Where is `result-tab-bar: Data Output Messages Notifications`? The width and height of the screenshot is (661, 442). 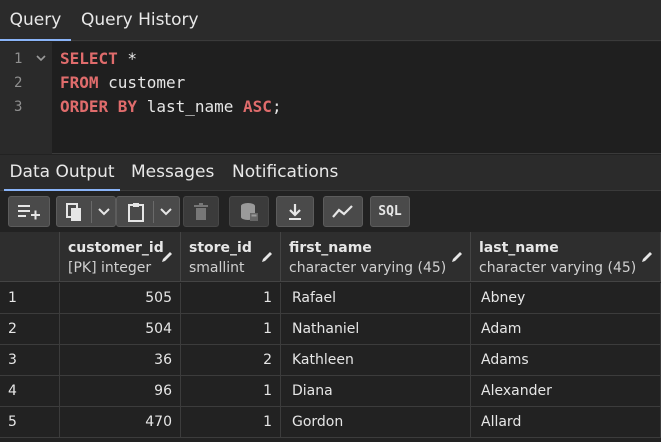 result-tab-bar: Data Output Messages Notifications is located at coordinates (330, 173).